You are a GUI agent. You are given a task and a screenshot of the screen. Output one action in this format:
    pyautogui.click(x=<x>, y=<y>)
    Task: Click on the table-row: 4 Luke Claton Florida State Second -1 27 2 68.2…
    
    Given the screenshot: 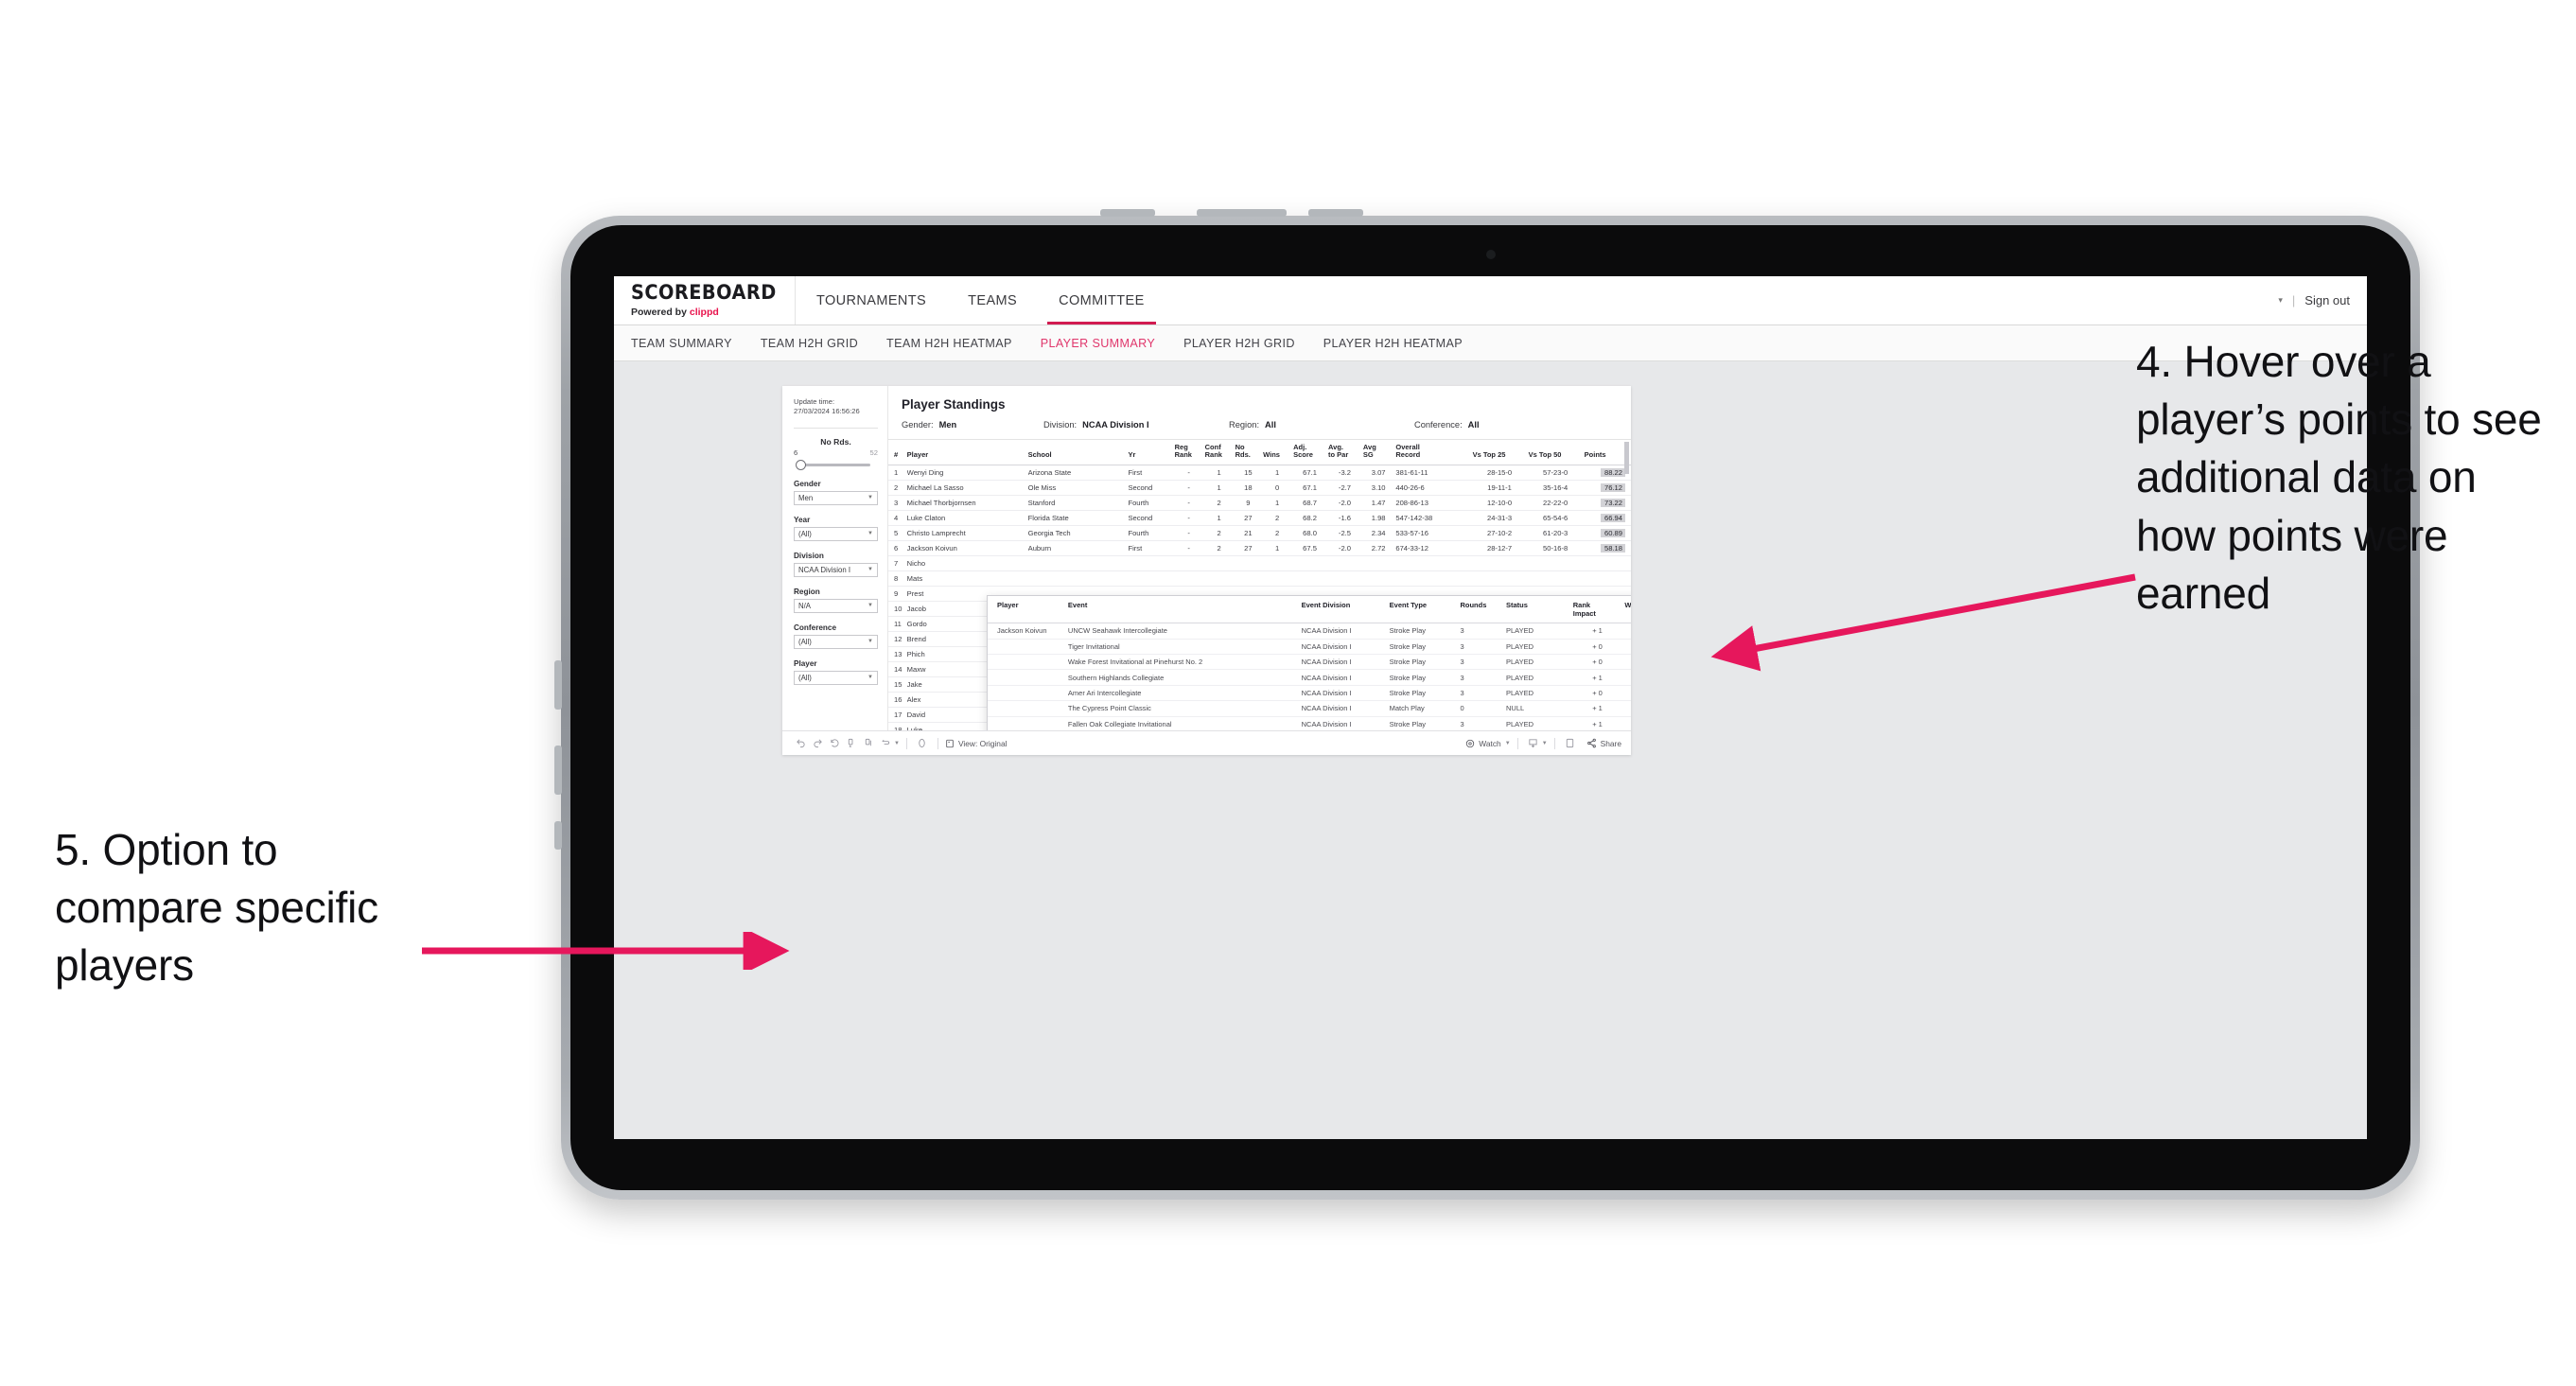 What is the action you would take?
    pyautogui.click(x=1260, y=518)
    